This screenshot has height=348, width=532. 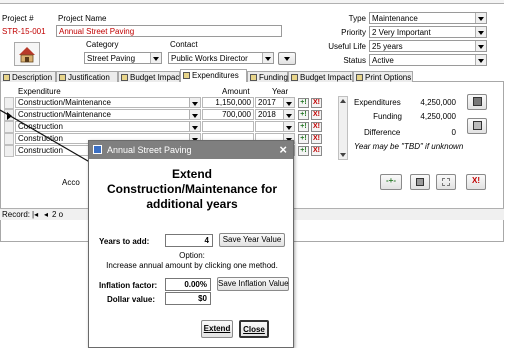 What do you see at coordinates (228, 102) in the screenshot?
I see `amount-cell: 1,150,000` at bounding box center [228, 102].